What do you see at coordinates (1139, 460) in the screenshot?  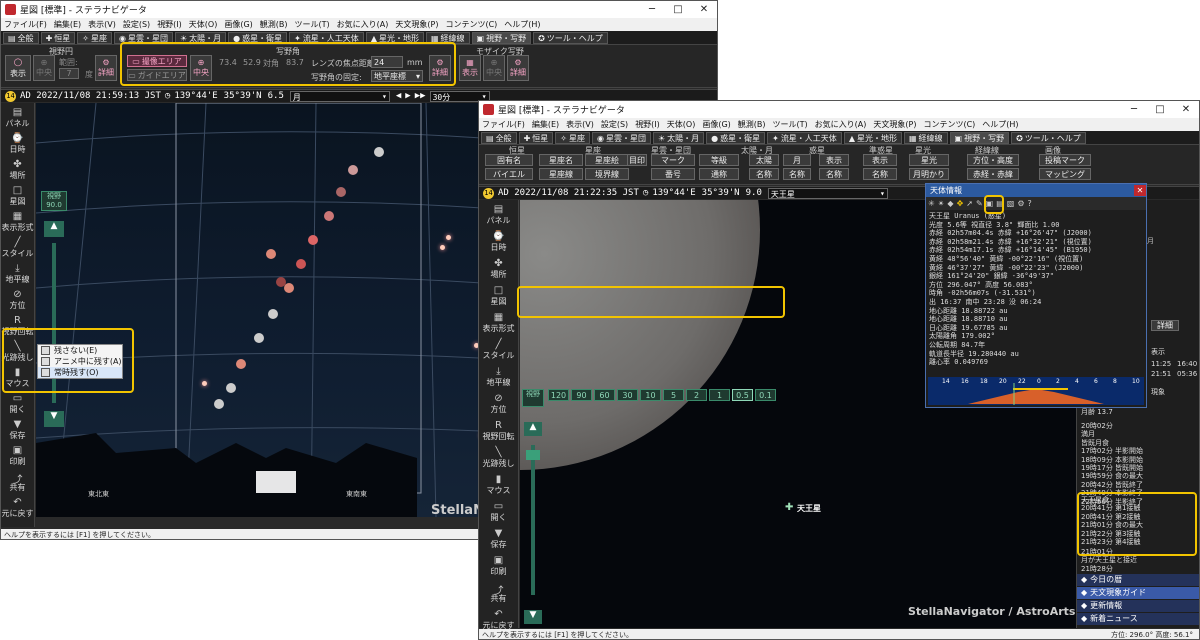 I see `event-item: 18時09分 本影開始` at bounding box center [1139, 460].